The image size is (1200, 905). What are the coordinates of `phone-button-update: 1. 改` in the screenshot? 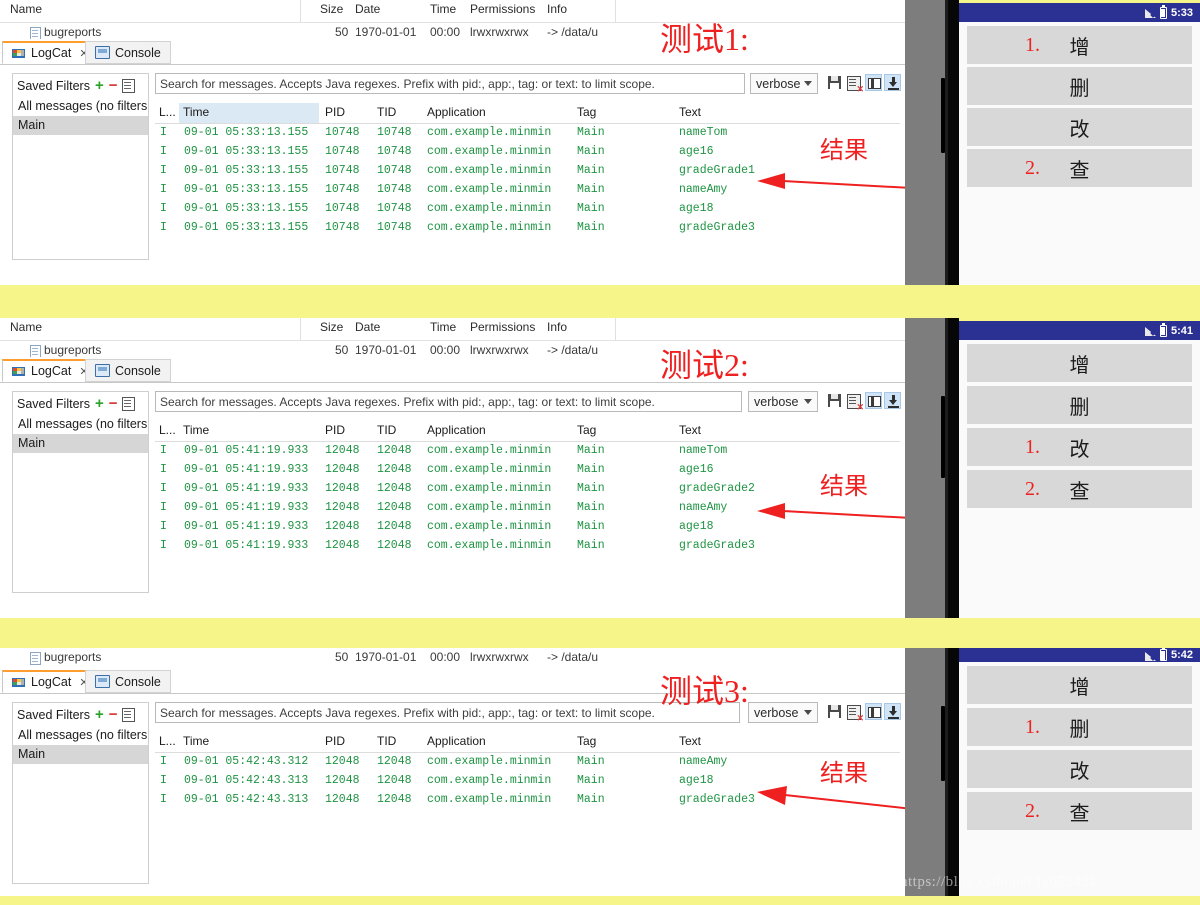 It's located at (1079, 447).